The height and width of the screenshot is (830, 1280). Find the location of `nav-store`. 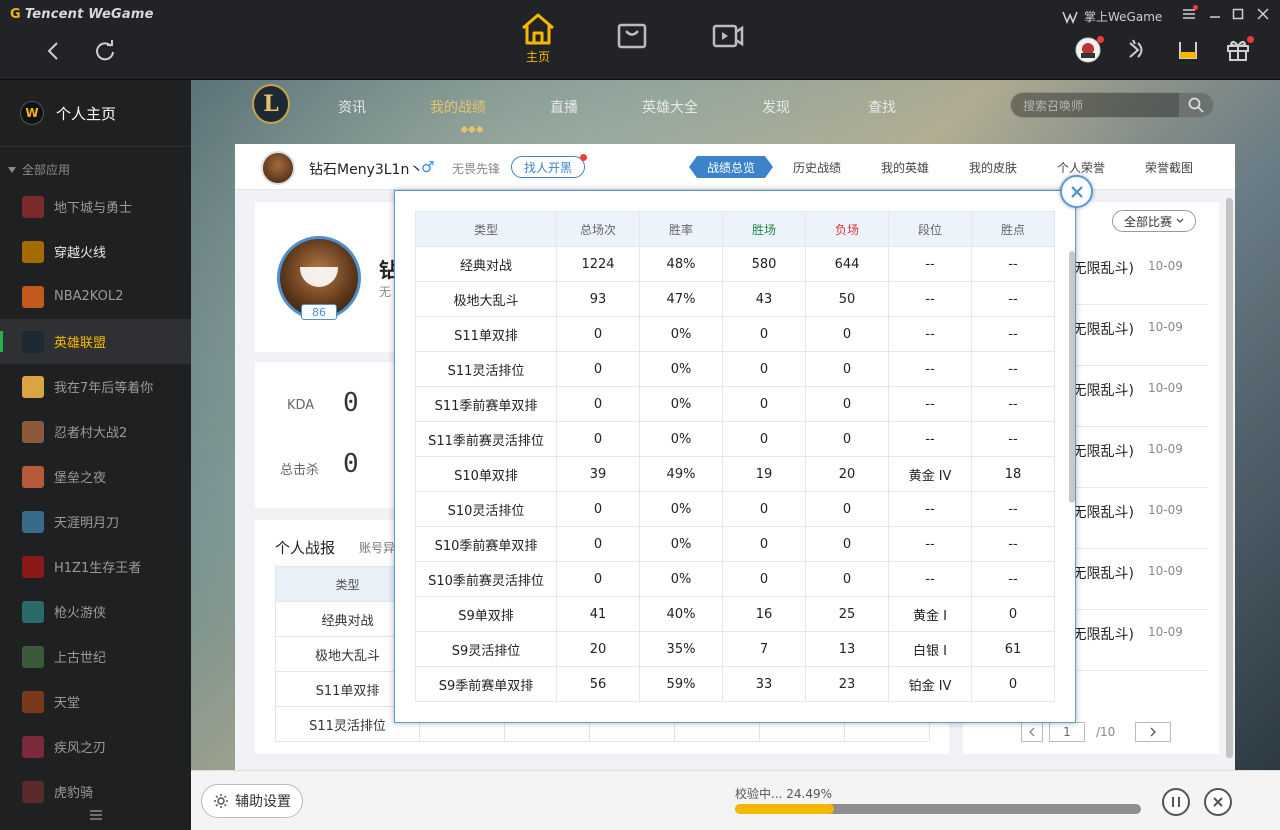

nav-store is located at coordinates (632, 36).